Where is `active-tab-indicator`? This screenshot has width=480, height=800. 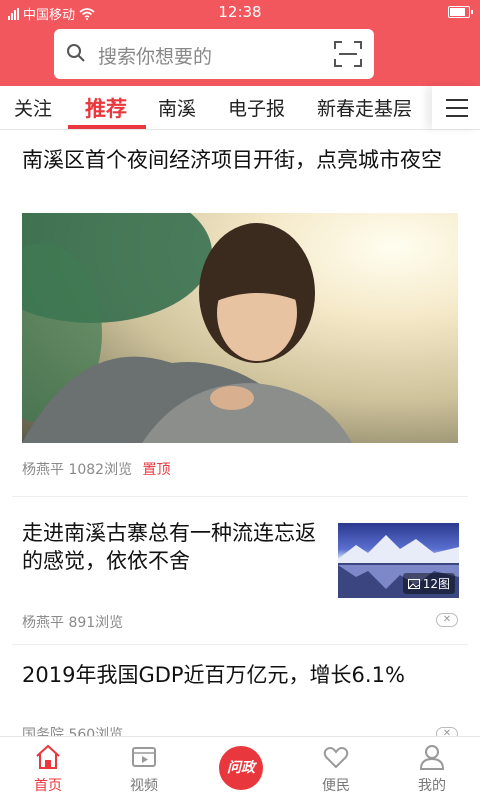
active-tab-indicator is located at coordinates (107, 127).